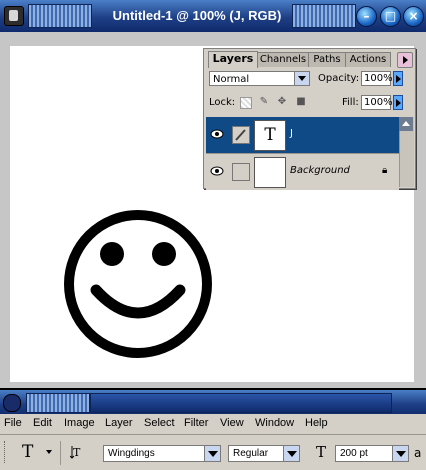 This screenshot has width=426, height=470. What do you see at coordinates (138, 284) in the screenshot?
I see `smiley-face-glyph` at bounding box center [138, 284].